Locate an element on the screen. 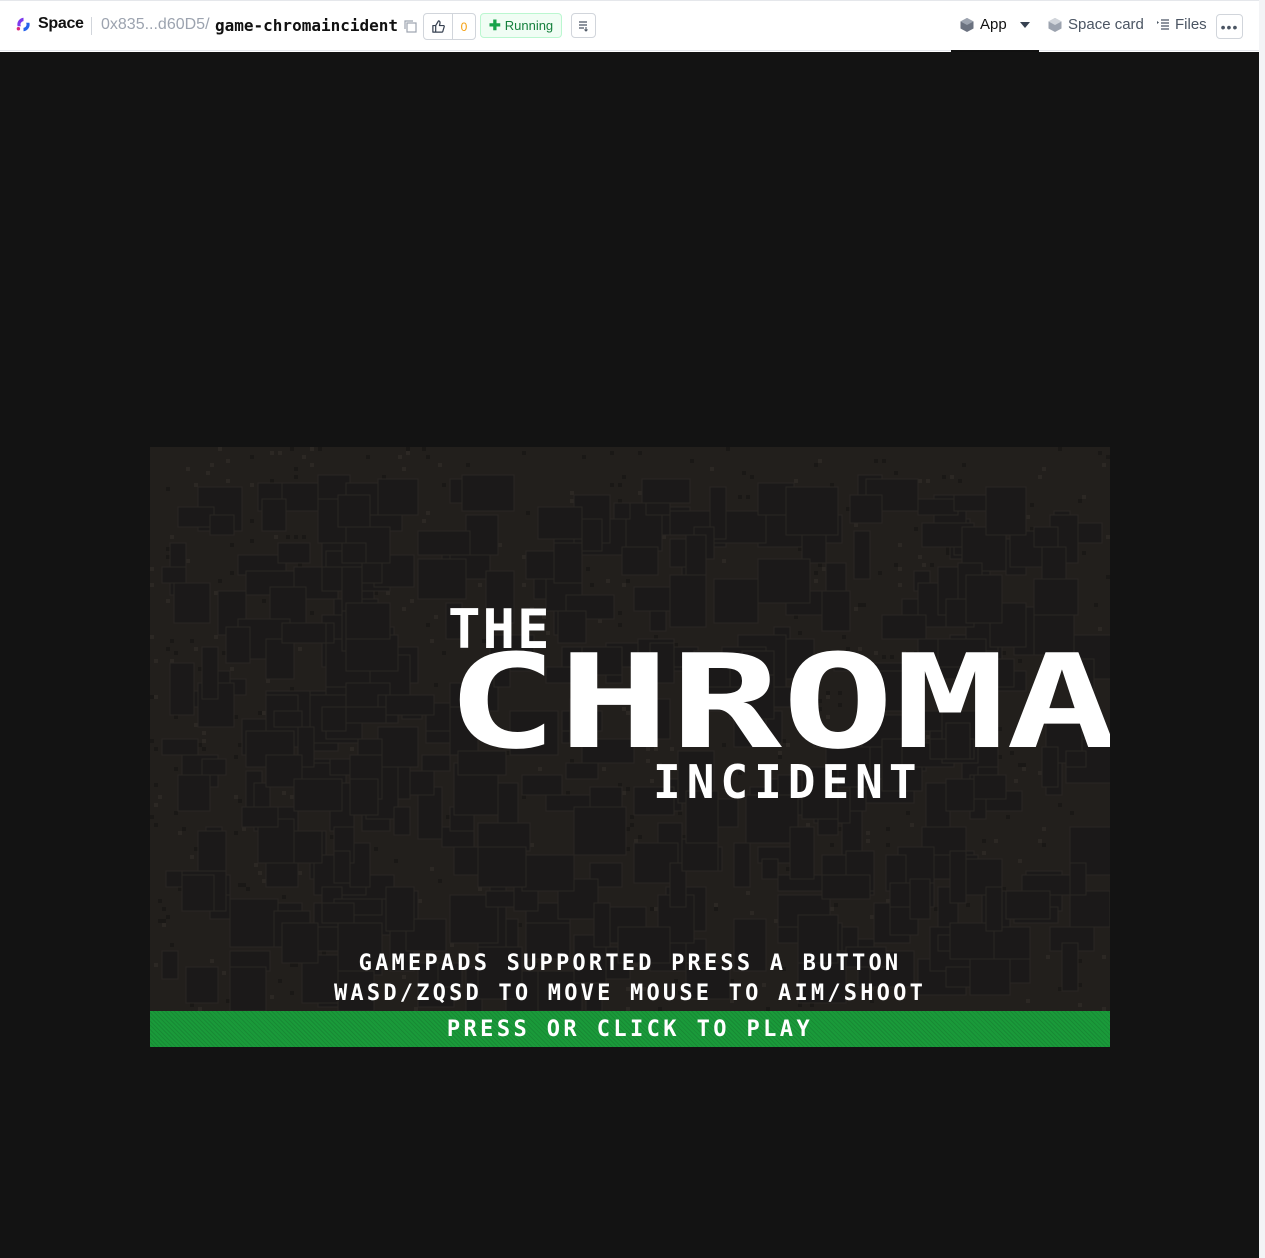 This screenshot has width=1265, height=1258. brand: Space is located at coordinates (49, 24).